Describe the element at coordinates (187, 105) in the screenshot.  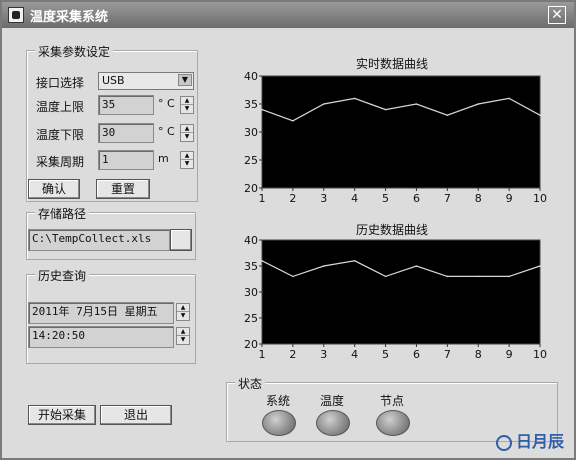
I see `upper-limit-spinner: ▲ ▼` at that location.